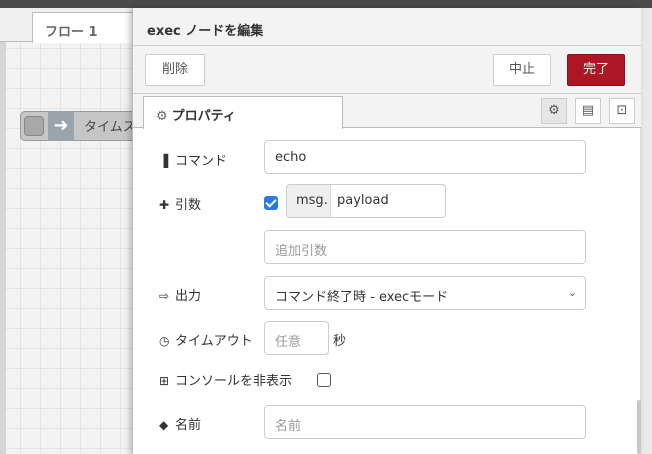 The width and height of the screenshot is (652, 454). Describe the element at coordinates (387, 70) in the screenshot. I see `tray-toolbar: 削除 中止 完了` at that location.